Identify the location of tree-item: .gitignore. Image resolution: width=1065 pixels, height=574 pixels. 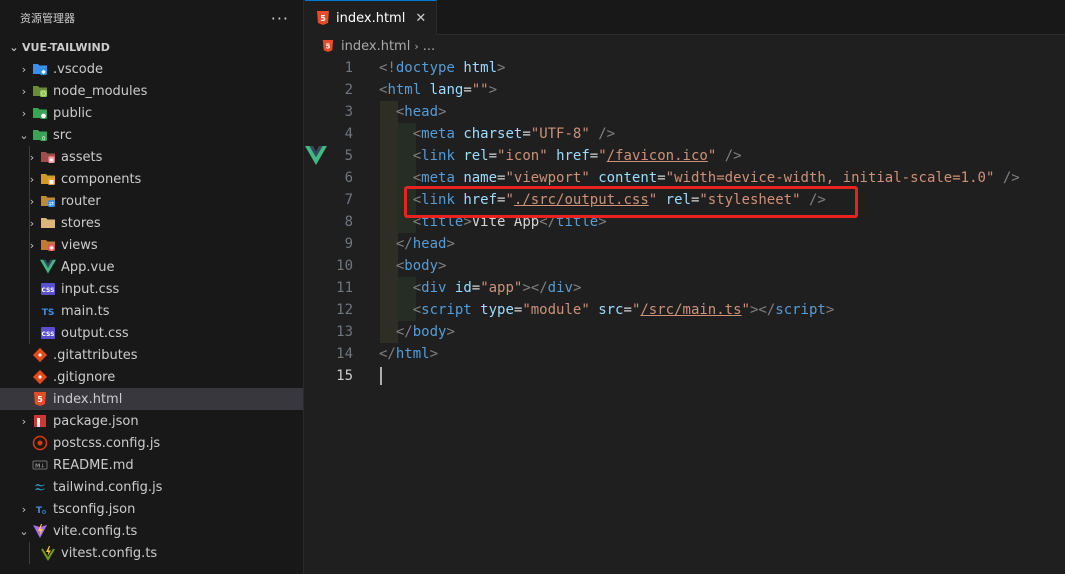
(151, 377).